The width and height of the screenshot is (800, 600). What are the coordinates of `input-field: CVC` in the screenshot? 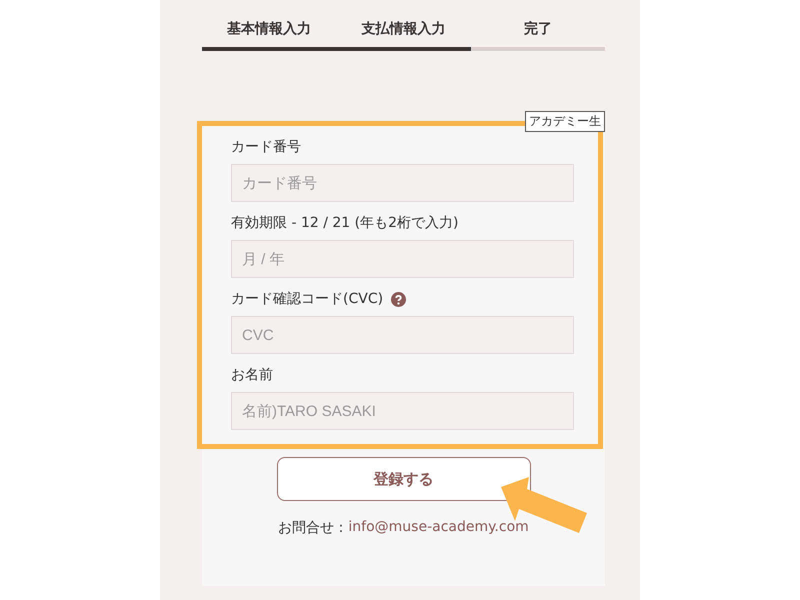 It's located at (402, 335).